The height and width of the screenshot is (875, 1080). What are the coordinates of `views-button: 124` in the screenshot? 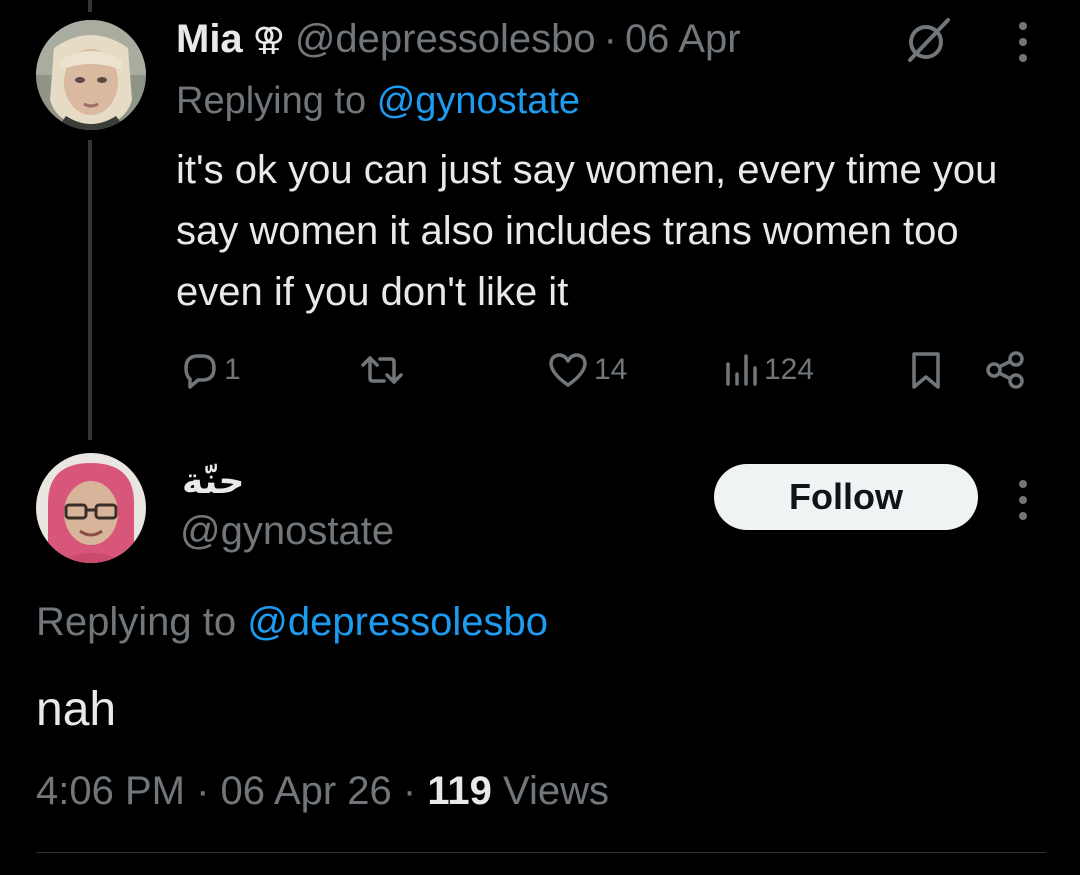 It's located at (769, 370).